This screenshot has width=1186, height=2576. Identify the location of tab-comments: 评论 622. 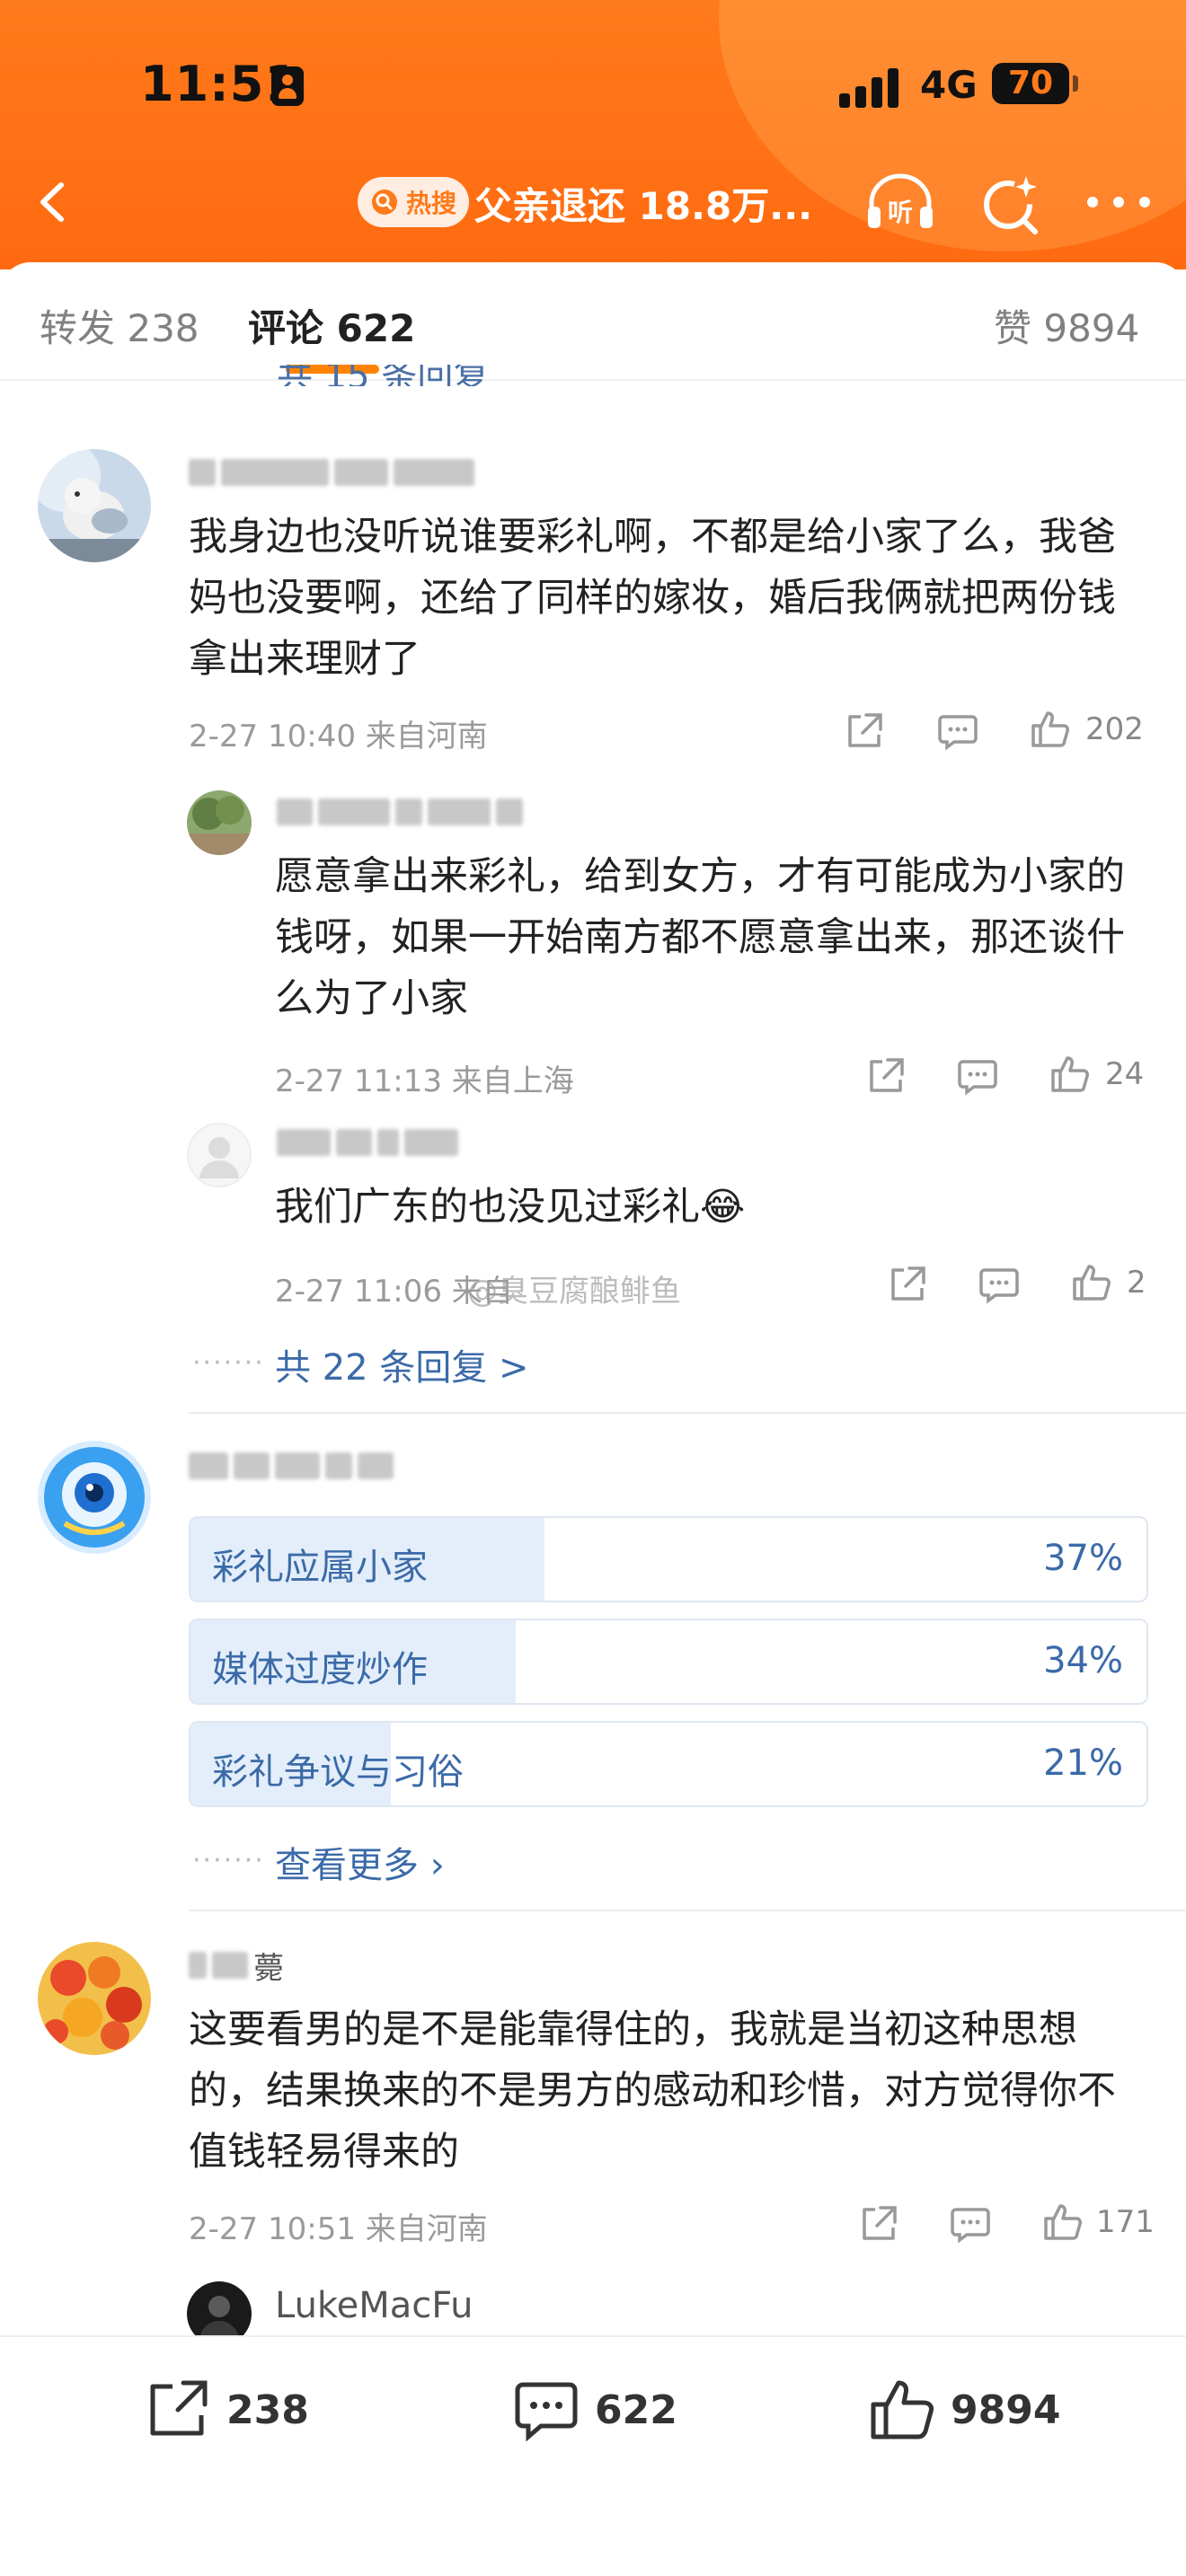
(331, 325).